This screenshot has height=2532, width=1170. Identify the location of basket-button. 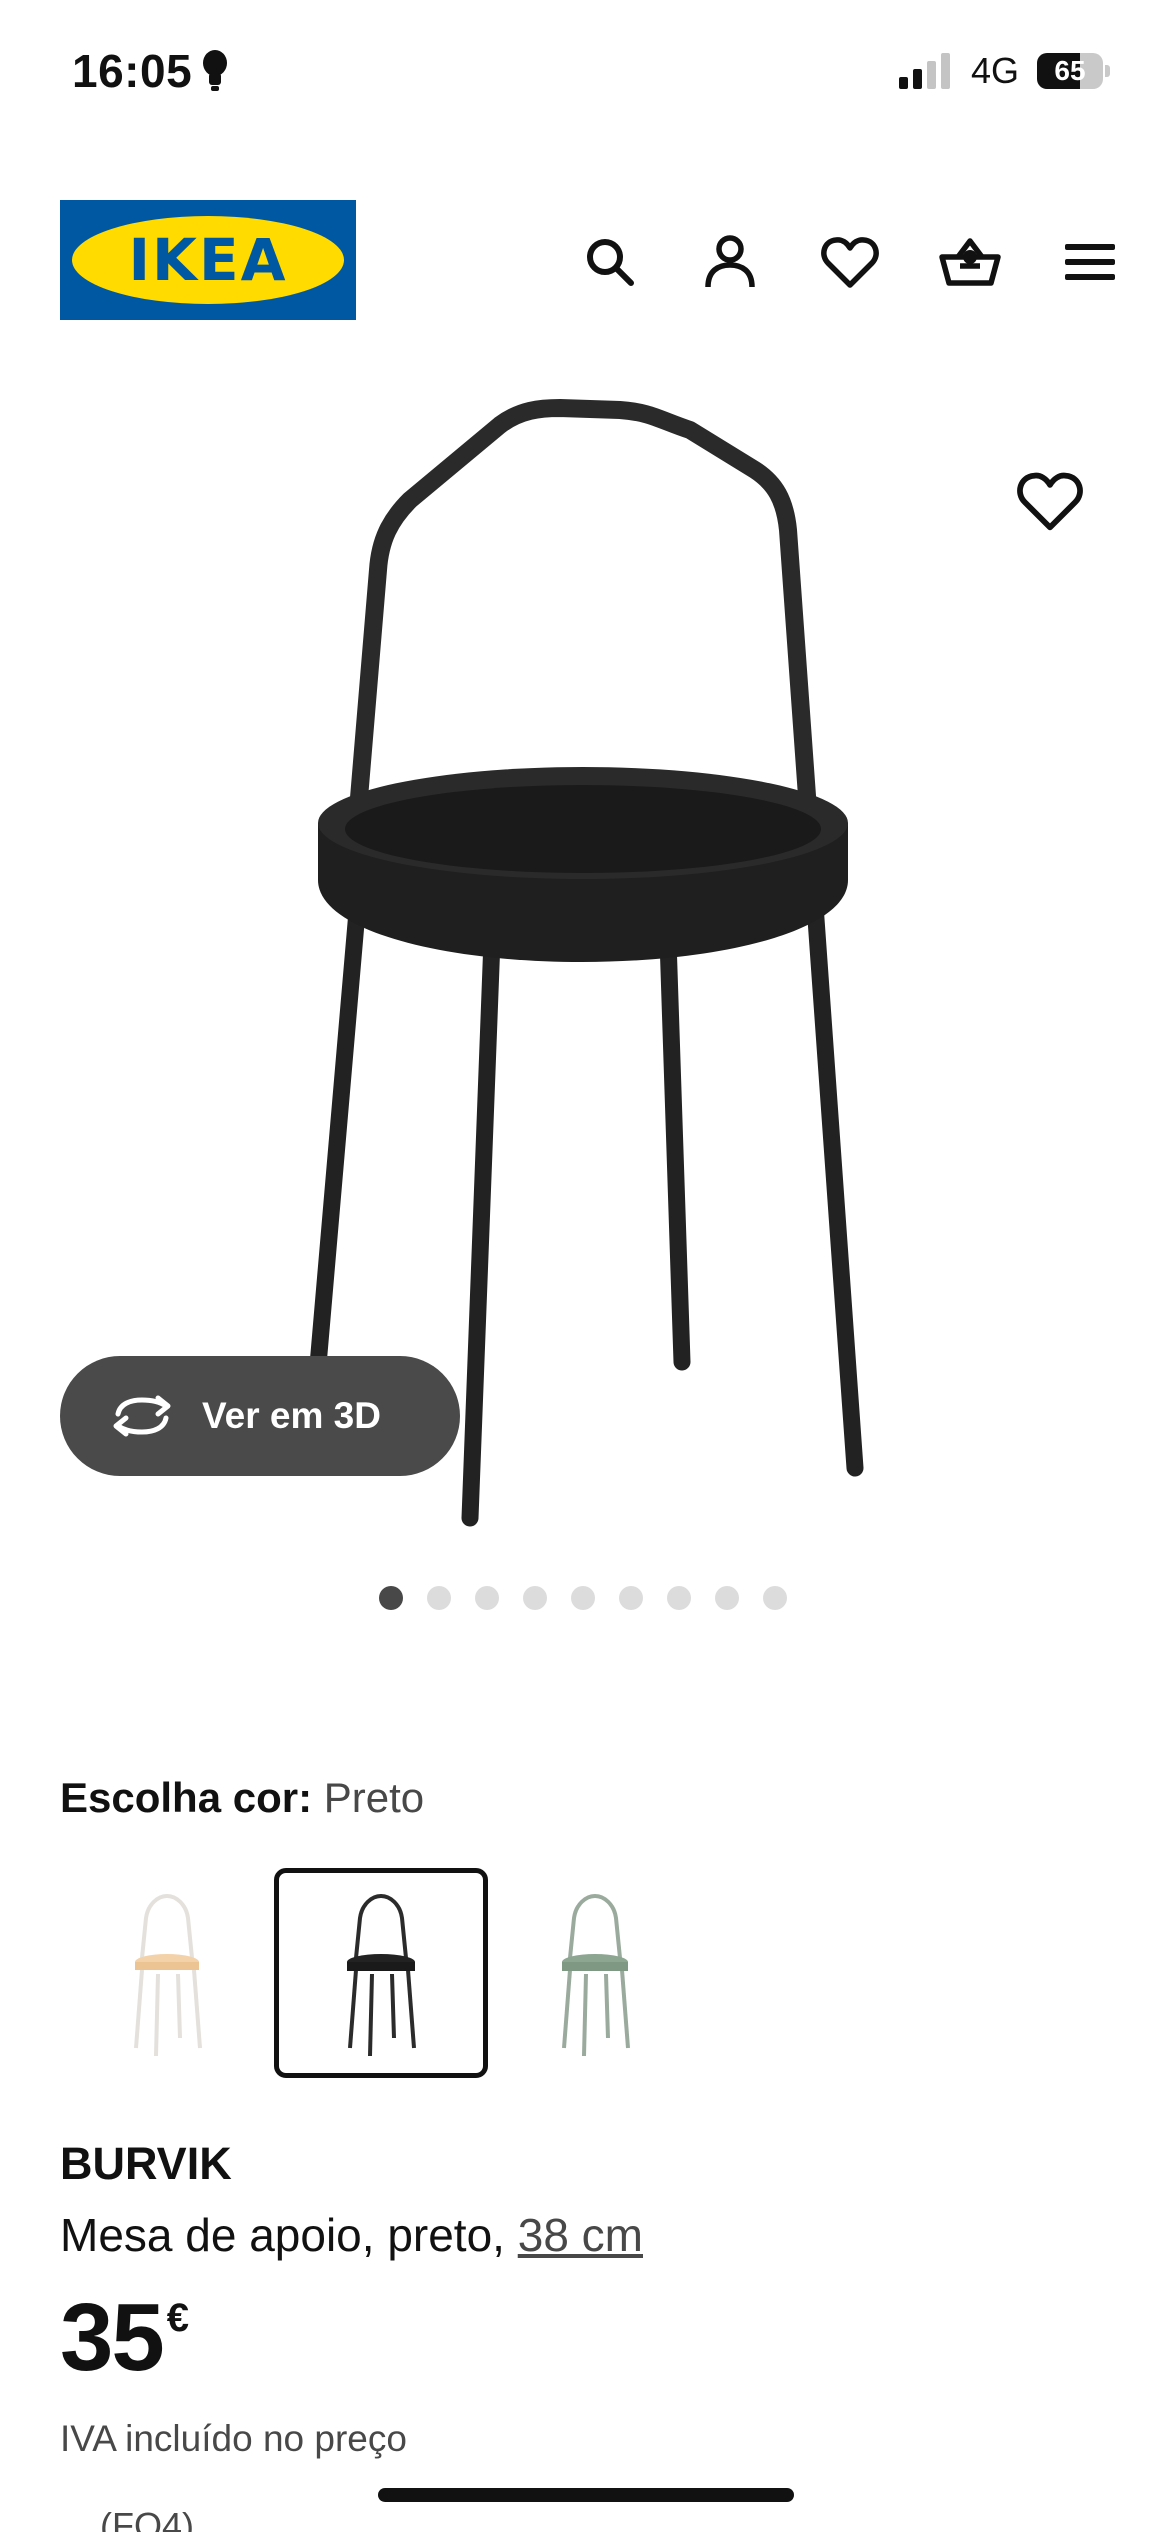
(970, 262).